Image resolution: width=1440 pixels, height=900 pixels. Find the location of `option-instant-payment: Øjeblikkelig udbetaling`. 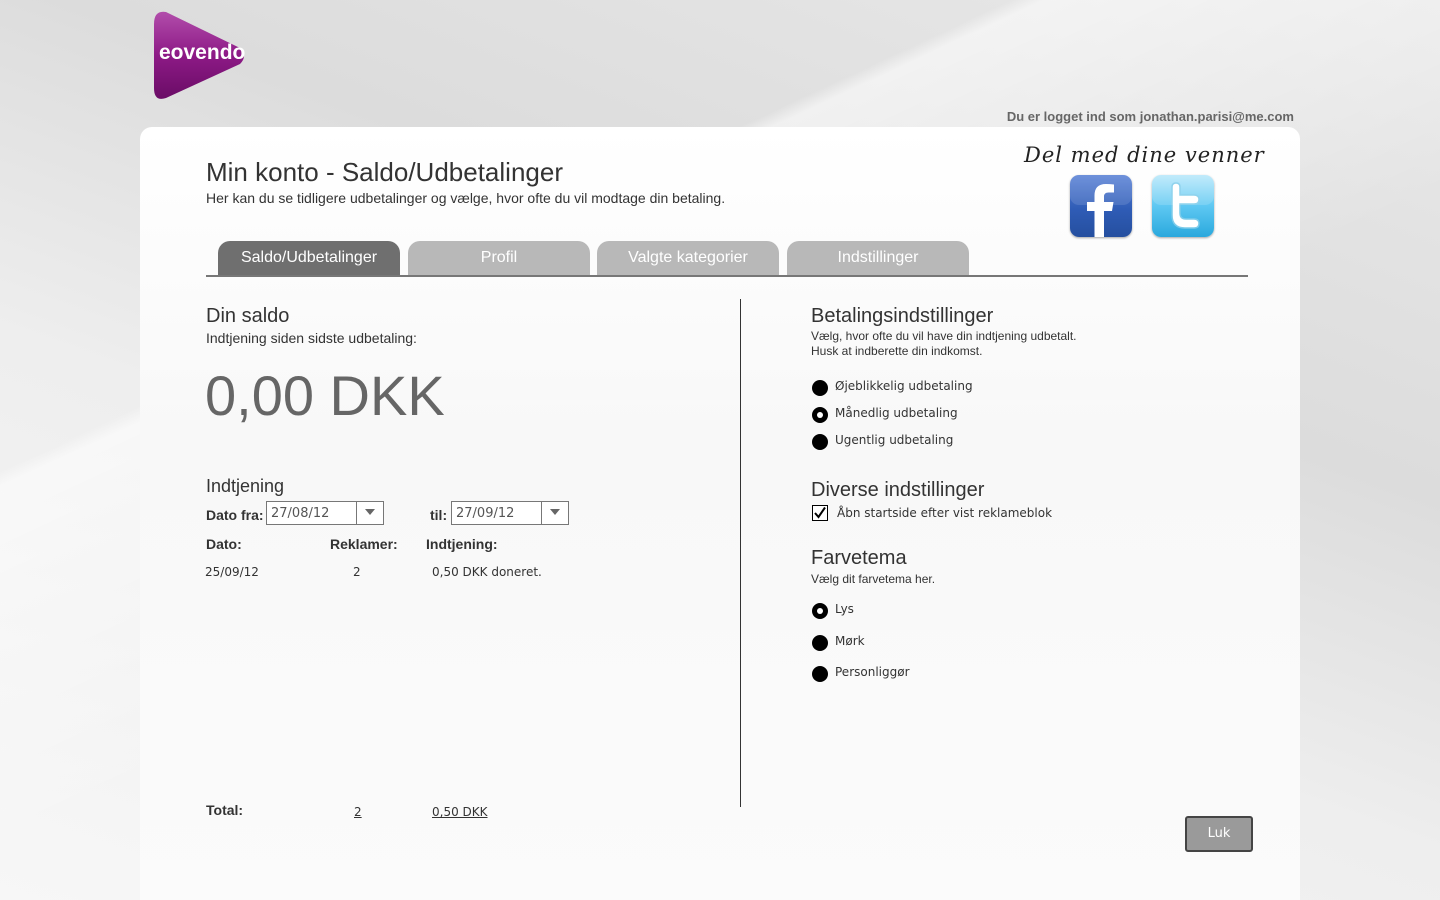

option-instant-payment: Øjeblikkelig udbetaling is located at coordinates (904, 386).